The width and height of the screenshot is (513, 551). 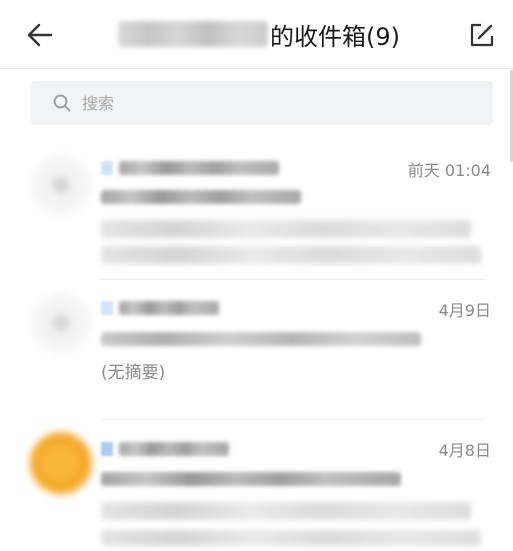 I want to click on mail-date: 前天 01:04, so click(x=449, y=170).